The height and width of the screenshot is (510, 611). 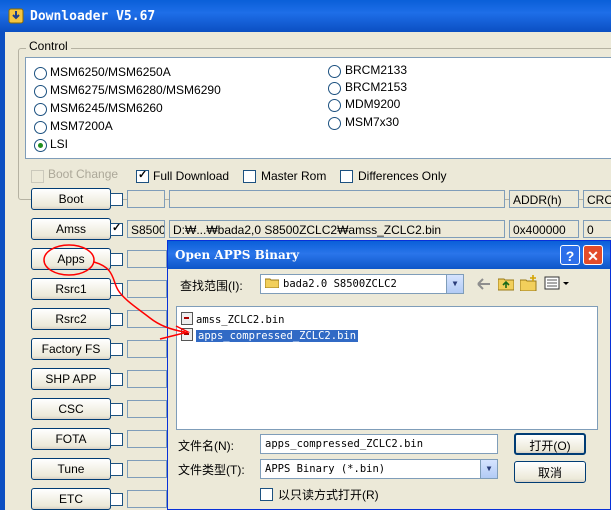 I want to click on annotation-arrowhead, so click(x=175, y=332).